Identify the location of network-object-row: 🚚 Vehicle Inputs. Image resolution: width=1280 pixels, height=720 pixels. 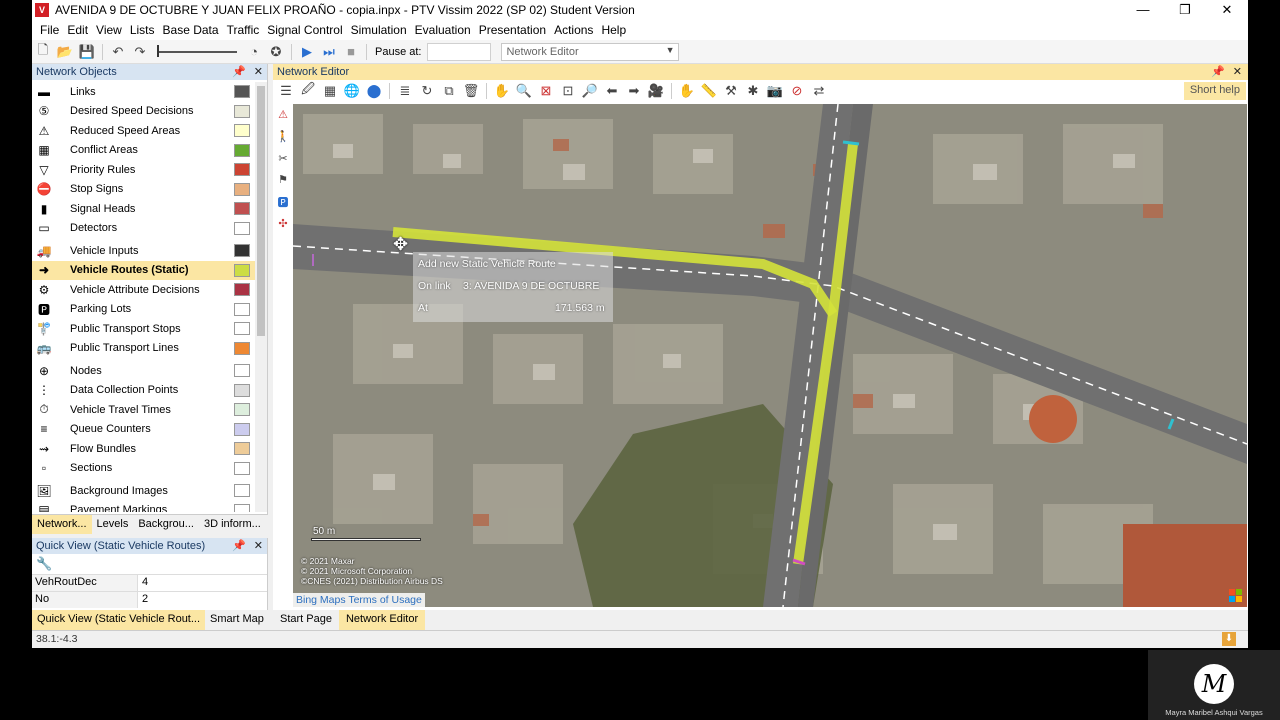
(144, 251).